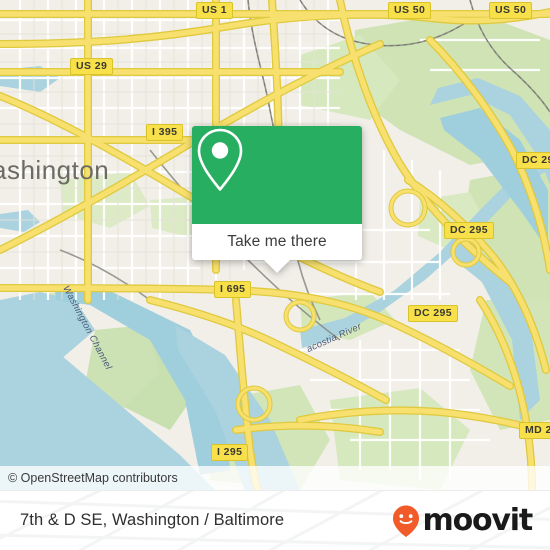 The width and height of the screenshot is (550, 550). Describe the element at coordinates (165, 132) in the screenshot. I see `road-shield-i-395: I 395` at that location.